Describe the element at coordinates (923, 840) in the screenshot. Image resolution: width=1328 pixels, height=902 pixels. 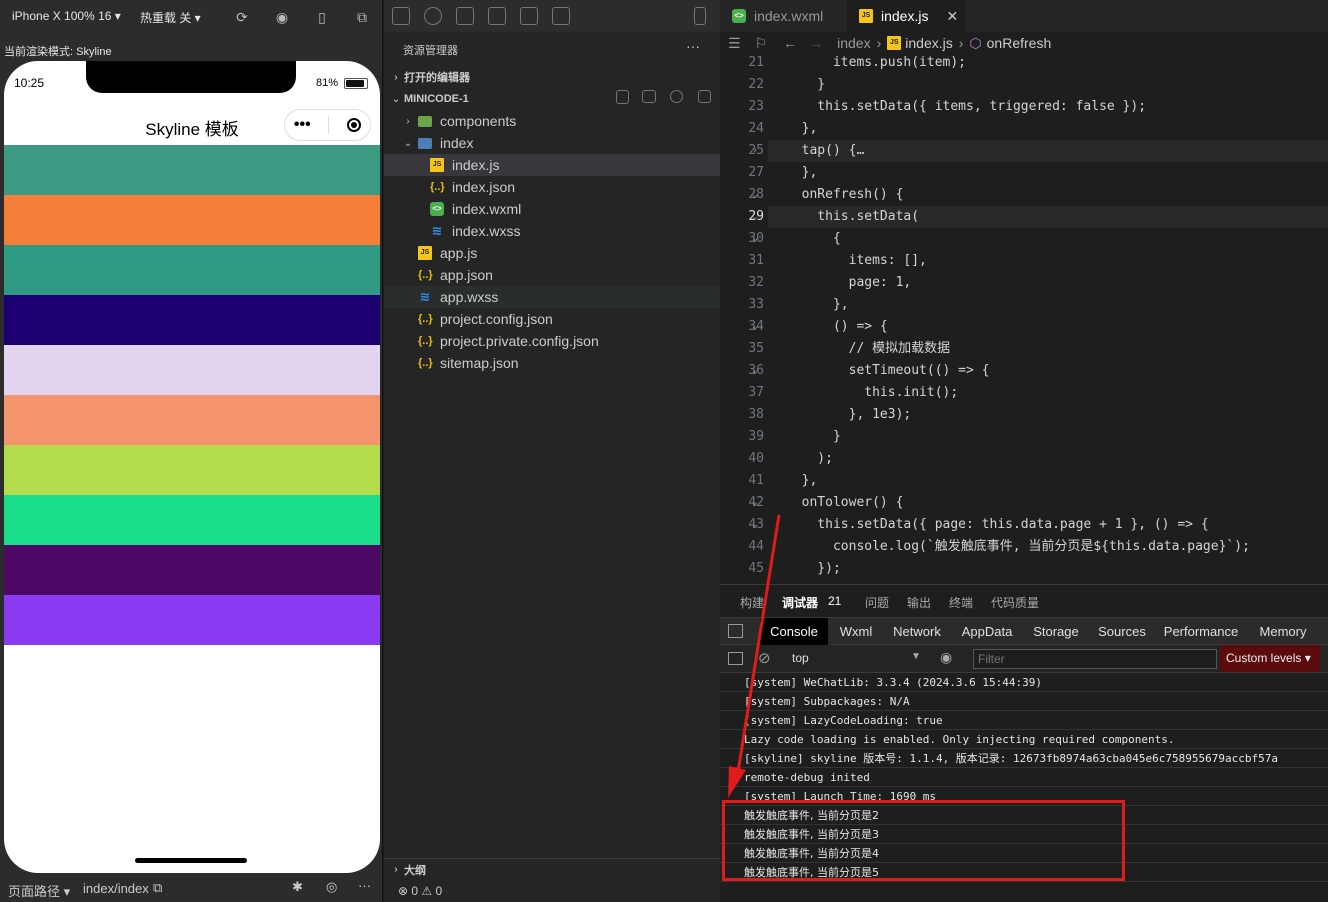
I see `highlight-box` at that location.